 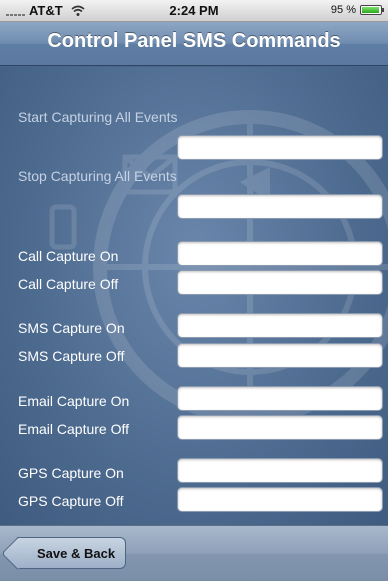 I want to click on email-capture-on-input, so click(x=280, y=398).